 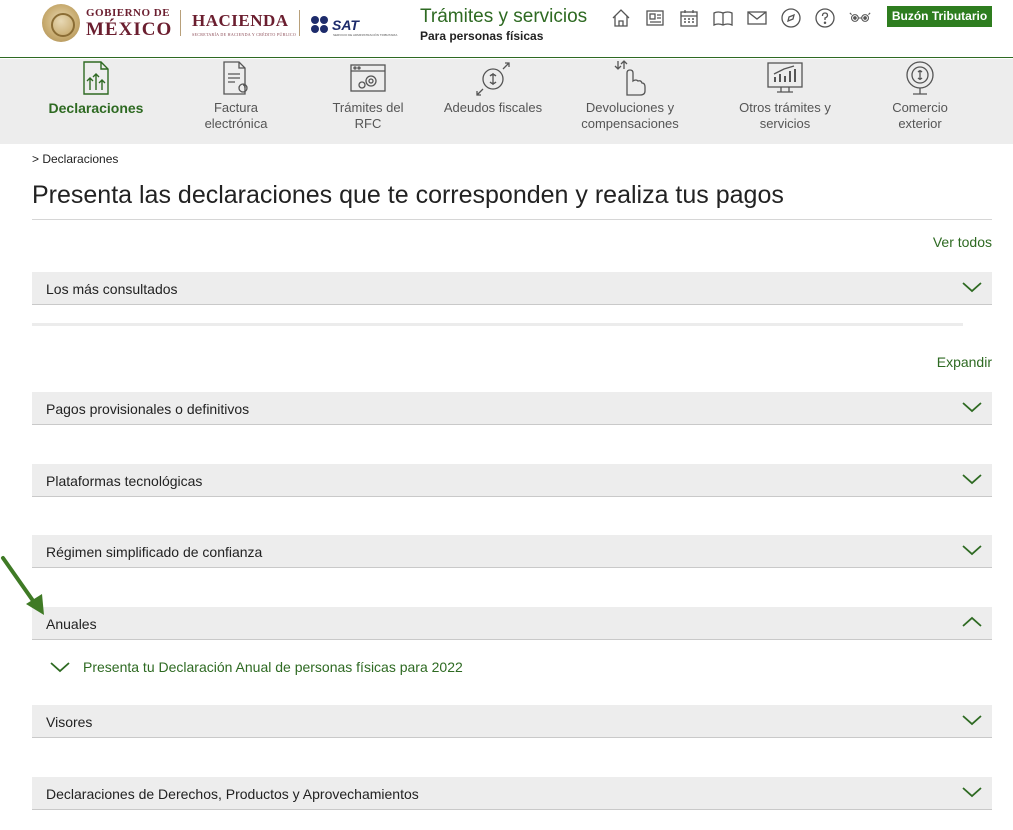 I want to click on nav-item-devoluciones: Devoluciones y compensaciones, so click(x=630, y=101).